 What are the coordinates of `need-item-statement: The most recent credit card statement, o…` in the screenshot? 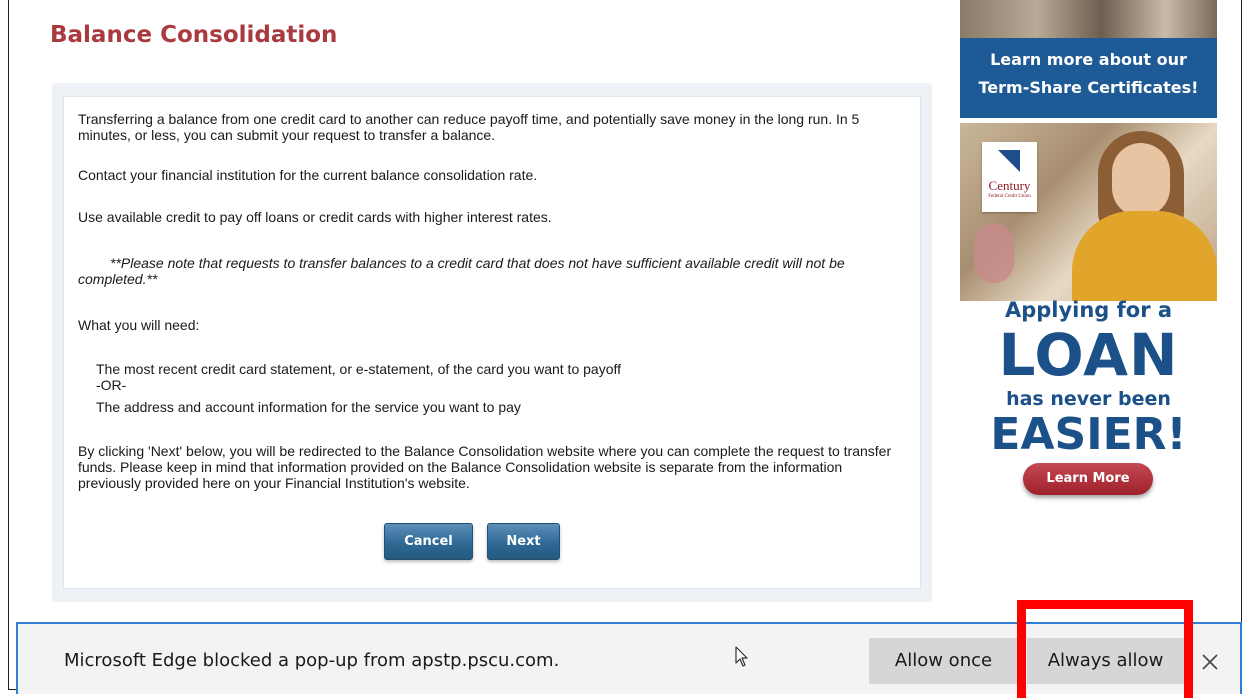 It's located at (358, 369).